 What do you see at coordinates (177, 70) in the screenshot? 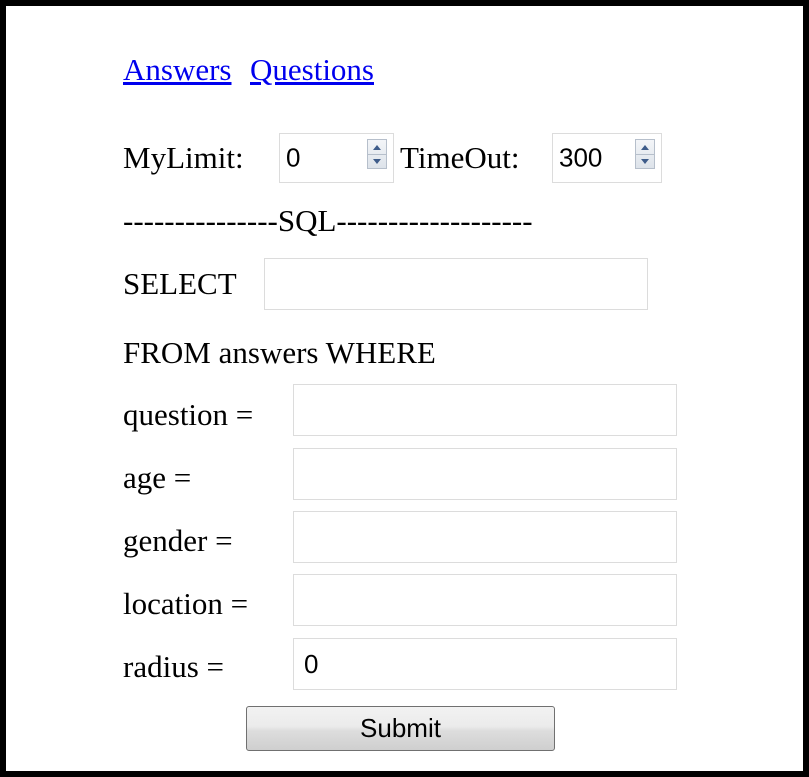
I see `answers-link: Answers` at bounding box center [177, 70].